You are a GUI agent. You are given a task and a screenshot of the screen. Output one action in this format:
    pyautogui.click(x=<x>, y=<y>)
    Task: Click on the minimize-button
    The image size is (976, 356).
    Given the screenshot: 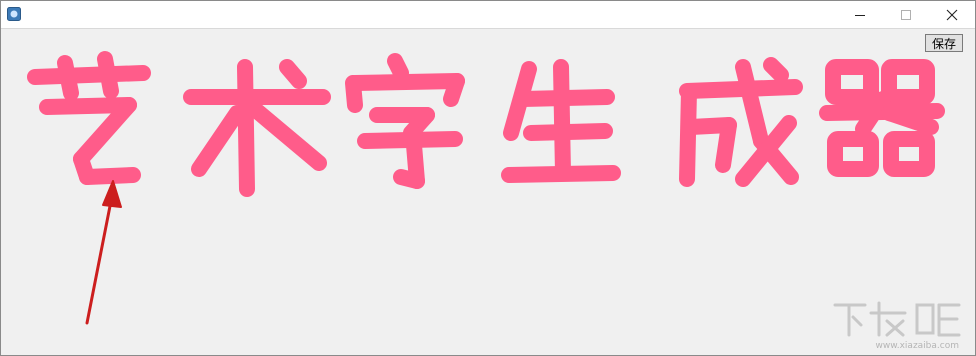 What is the action you would take?
    pyautogui.click(x=860, y=14)
    